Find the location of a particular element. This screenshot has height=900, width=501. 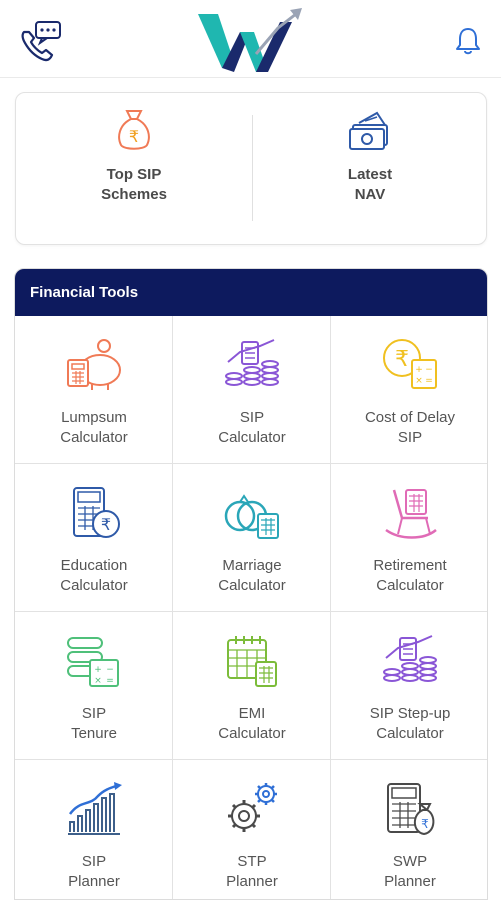

tool-label-line1: SWP is located at coordinates (410, 861).